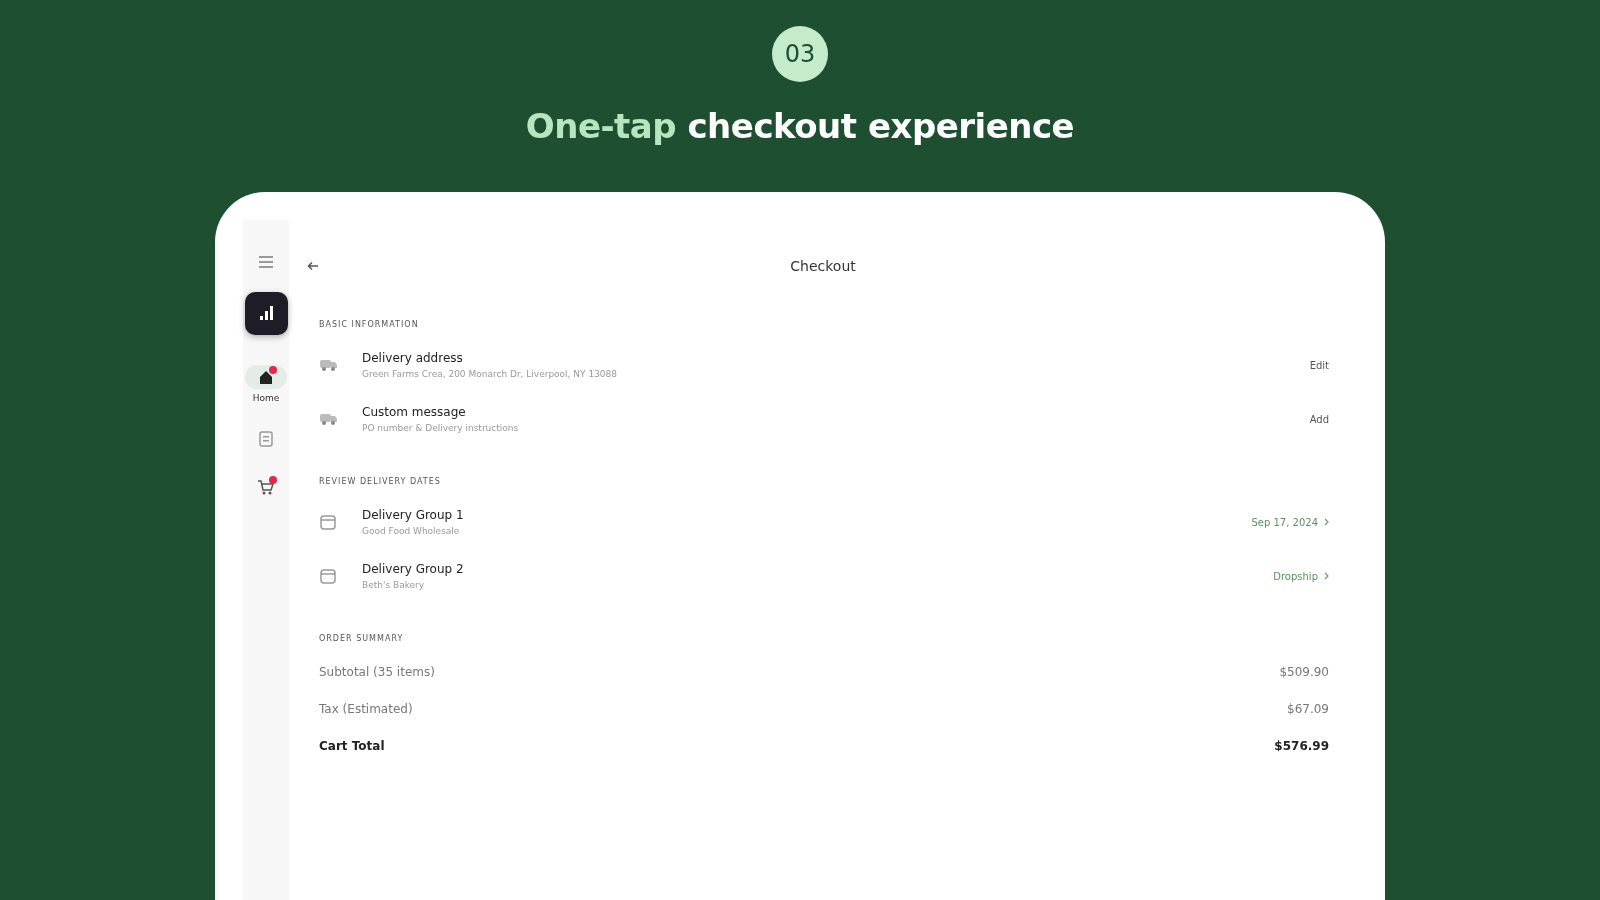 This screenshot has width=1600, height=900. I want to click on row-subtitle: Green Farms Crea, 200 Monarch Dr, Liverpool, NY 13088, so click(490, 374).